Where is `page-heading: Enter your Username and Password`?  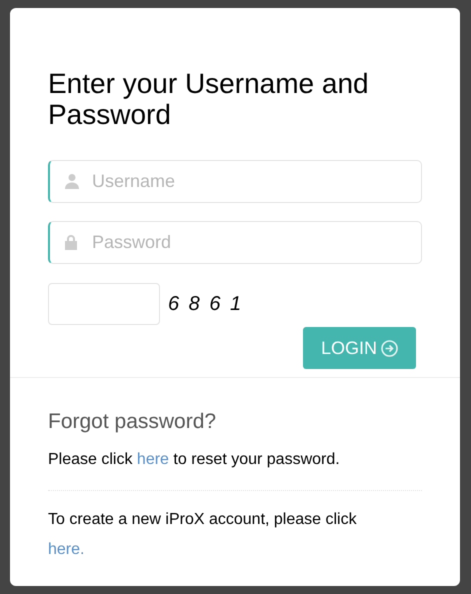
page-heading: Enter your Username and Password is located at coordinates (209, 99).